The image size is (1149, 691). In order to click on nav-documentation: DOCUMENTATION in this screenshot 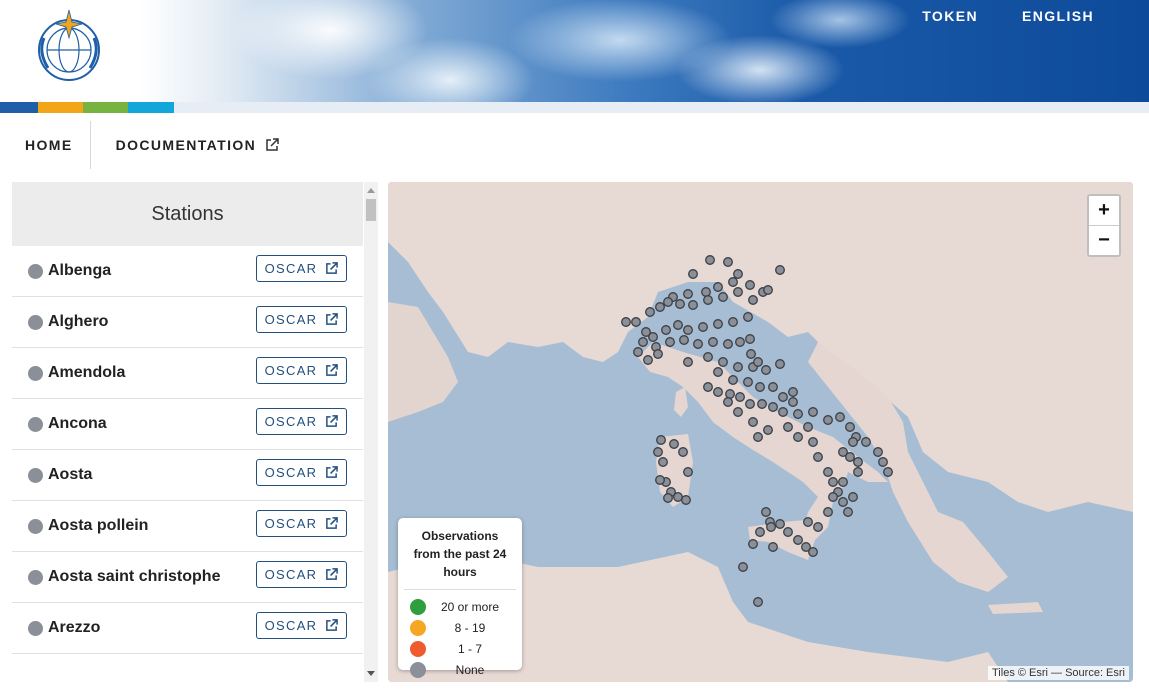, I will do `click(194, 145)`.